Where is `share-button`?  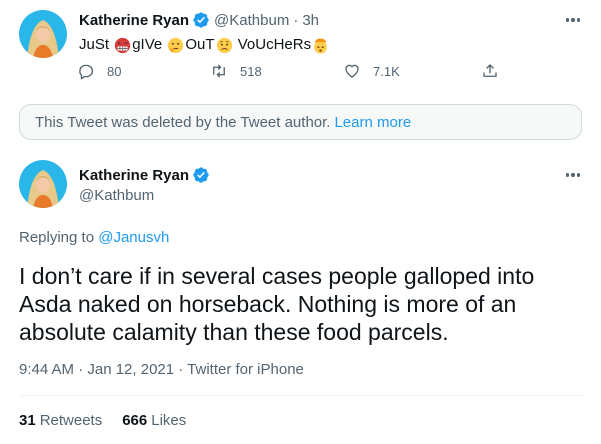
share-button is located at coordinates (496, 71).